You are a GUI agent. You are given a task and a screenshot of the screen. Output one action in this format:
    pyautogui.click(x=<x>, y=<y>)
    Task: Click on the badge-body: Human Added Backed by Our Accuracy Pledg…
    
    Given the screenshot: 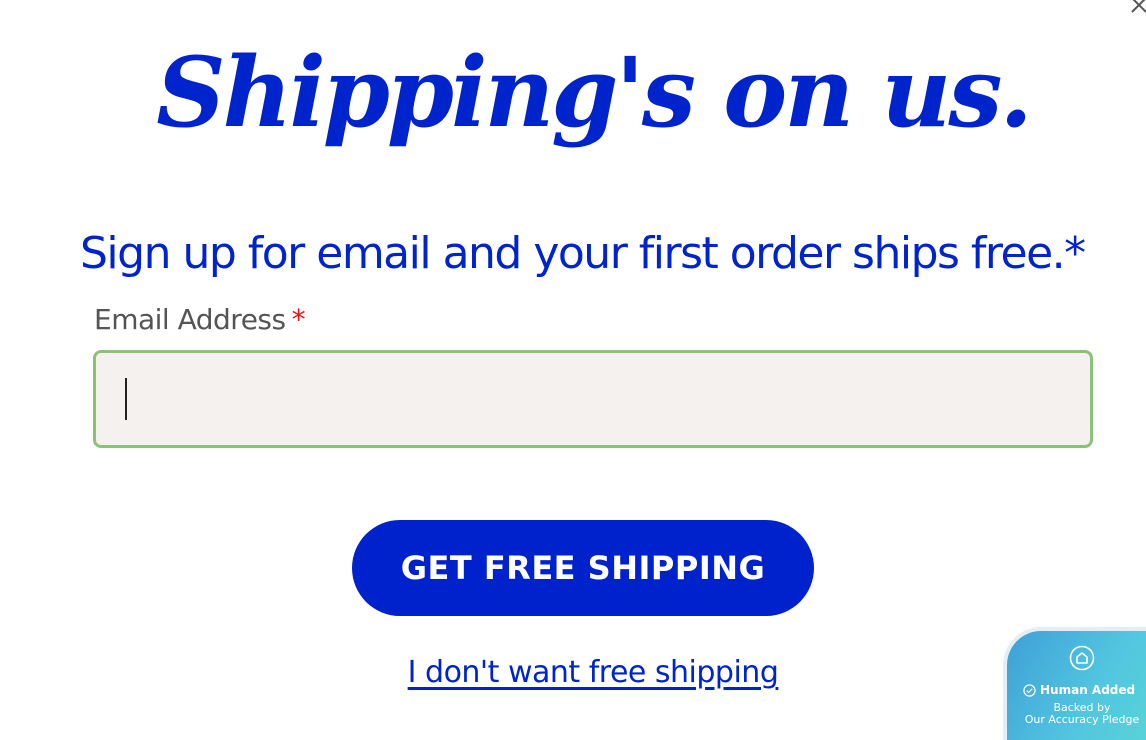 What is the action you would take?
    pyautogui.click(x=1076, y=685)
    